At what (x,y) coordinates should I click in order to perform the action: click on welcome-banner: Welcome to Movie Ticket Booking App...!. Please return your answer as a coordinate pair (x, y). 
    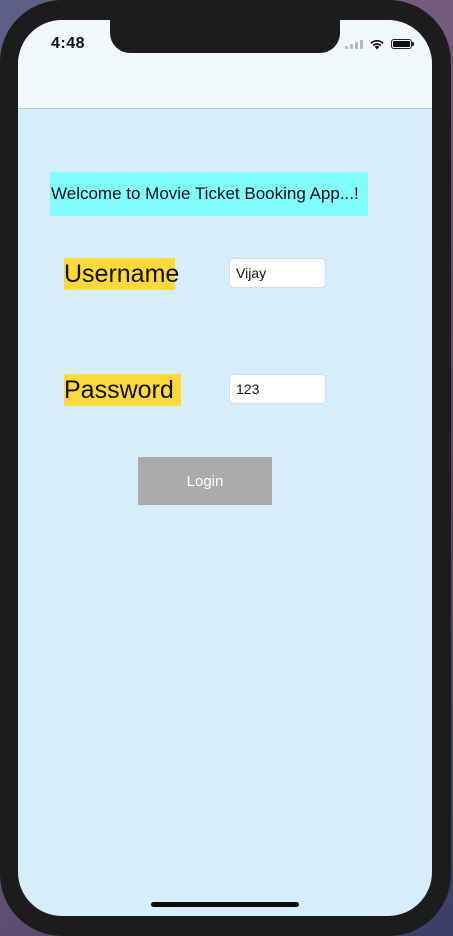
    Looking at the image, I should click on (209, 194).